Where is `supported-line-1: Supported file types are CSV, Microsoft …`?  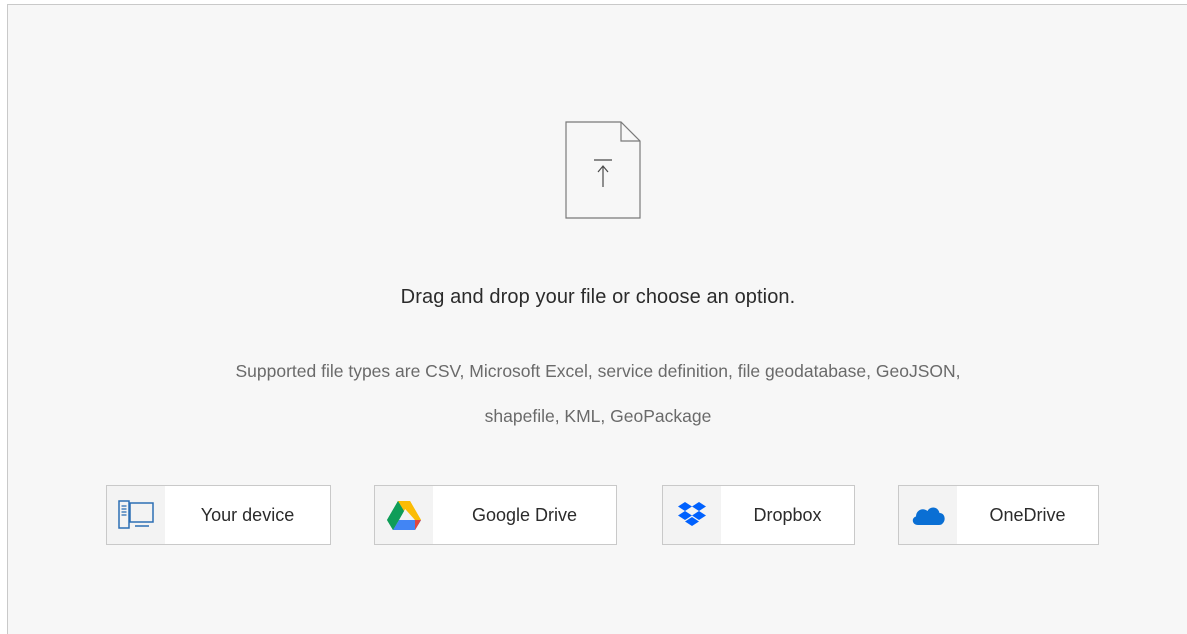 supported-line-1: Supported file types are CSV, Microsoft … is located at coordinates (598, 371).